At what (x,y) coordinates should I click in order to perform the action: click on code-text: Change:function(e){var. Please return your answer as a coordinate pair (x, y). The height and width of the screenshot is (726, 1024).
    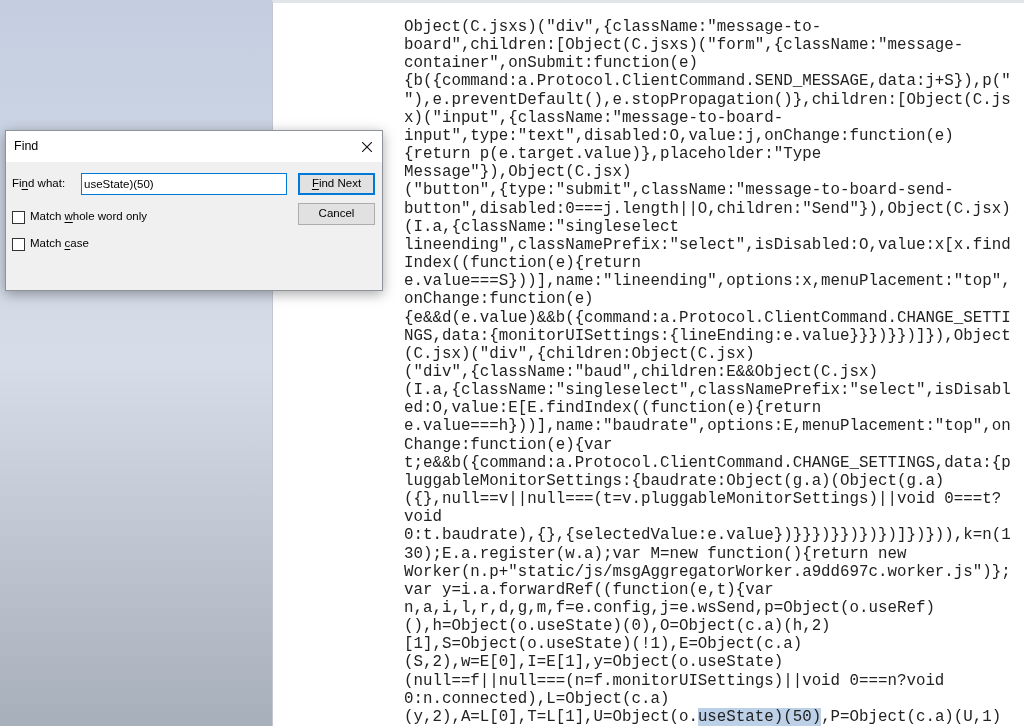
    Looking at the image, I should click on (508, 444).